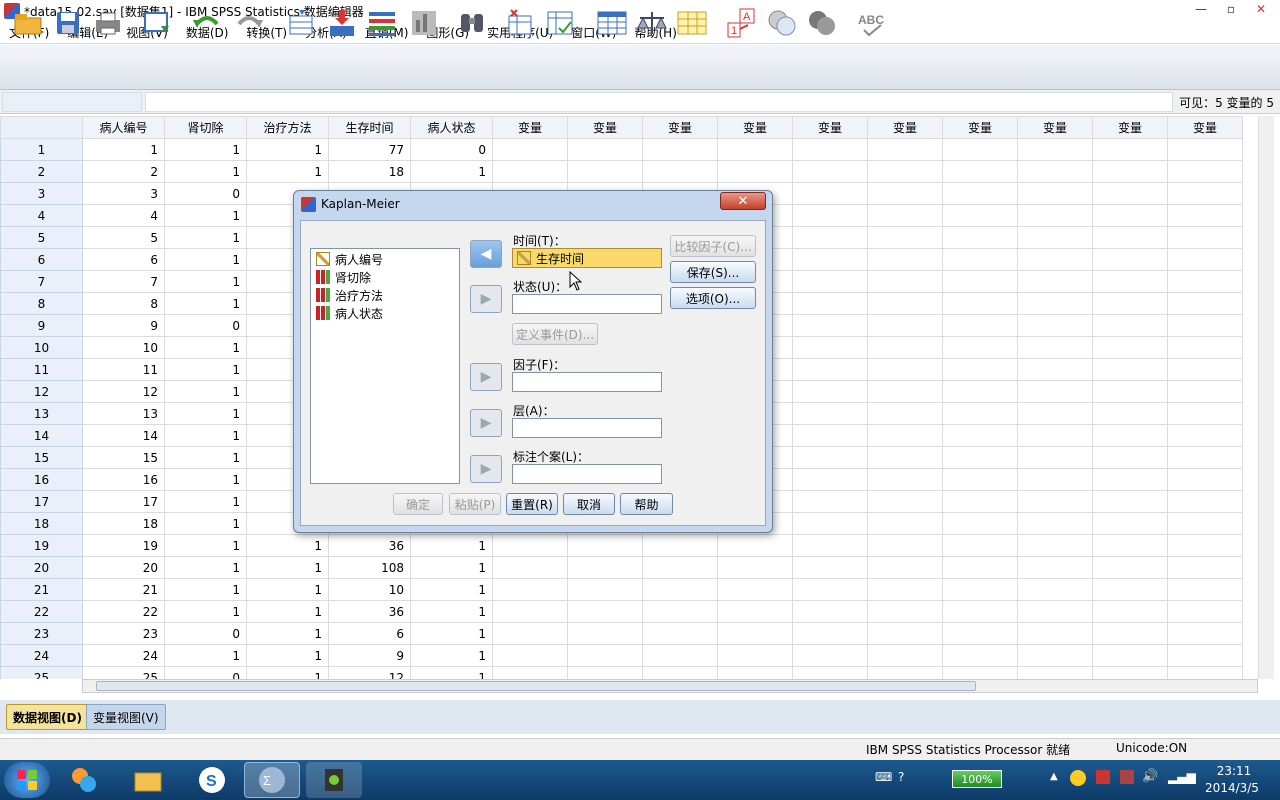  What do you see at coordinates (830, 127) in the screenshot?
I see `column-header: 变量` at bounding box center [830, 127].